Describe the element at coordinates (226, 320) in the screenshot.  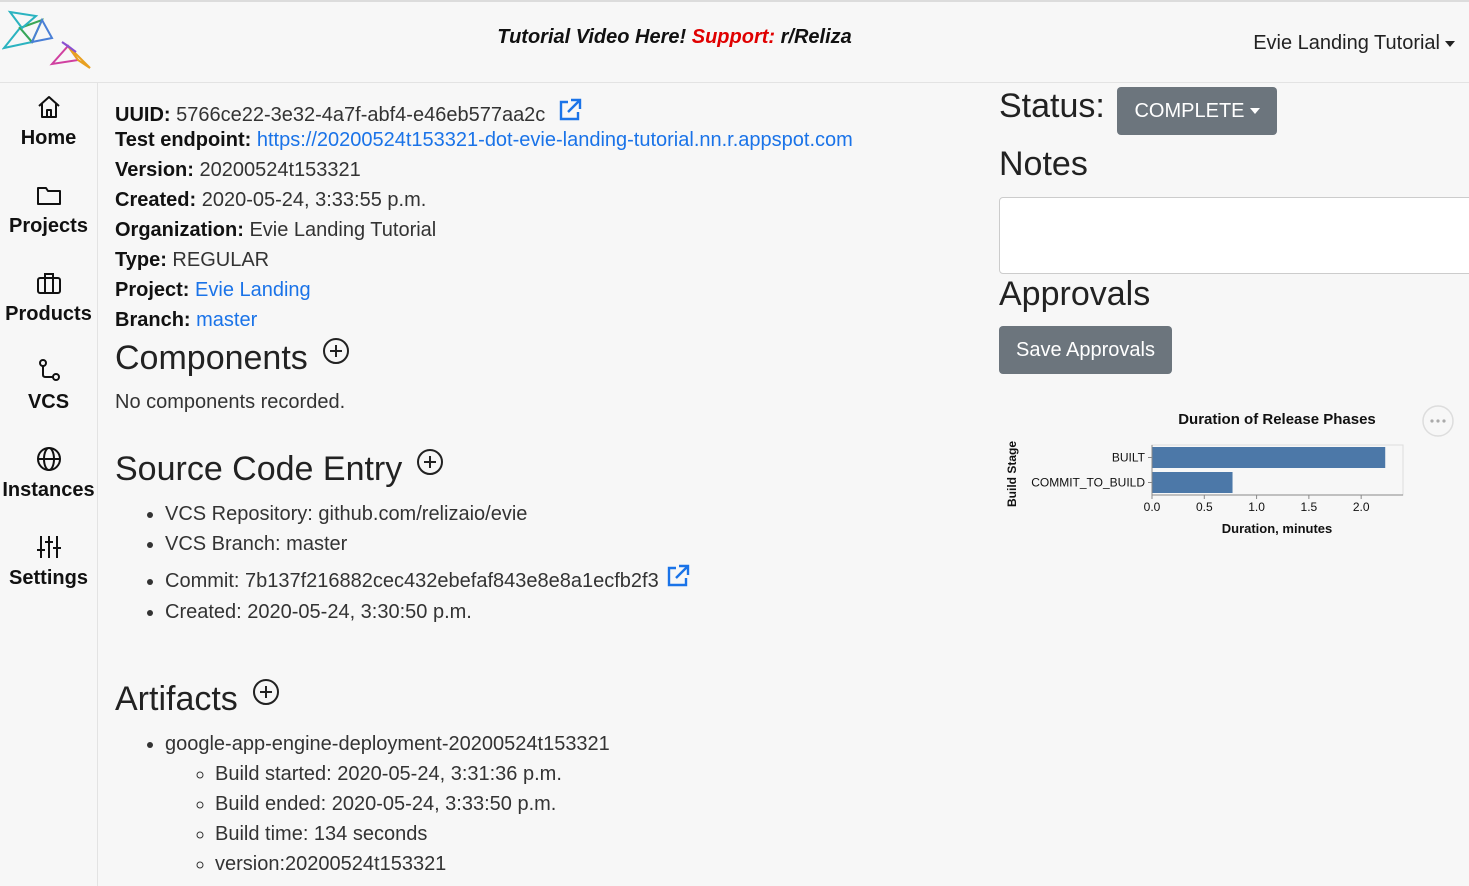
I see `branch-link: master` at that location.